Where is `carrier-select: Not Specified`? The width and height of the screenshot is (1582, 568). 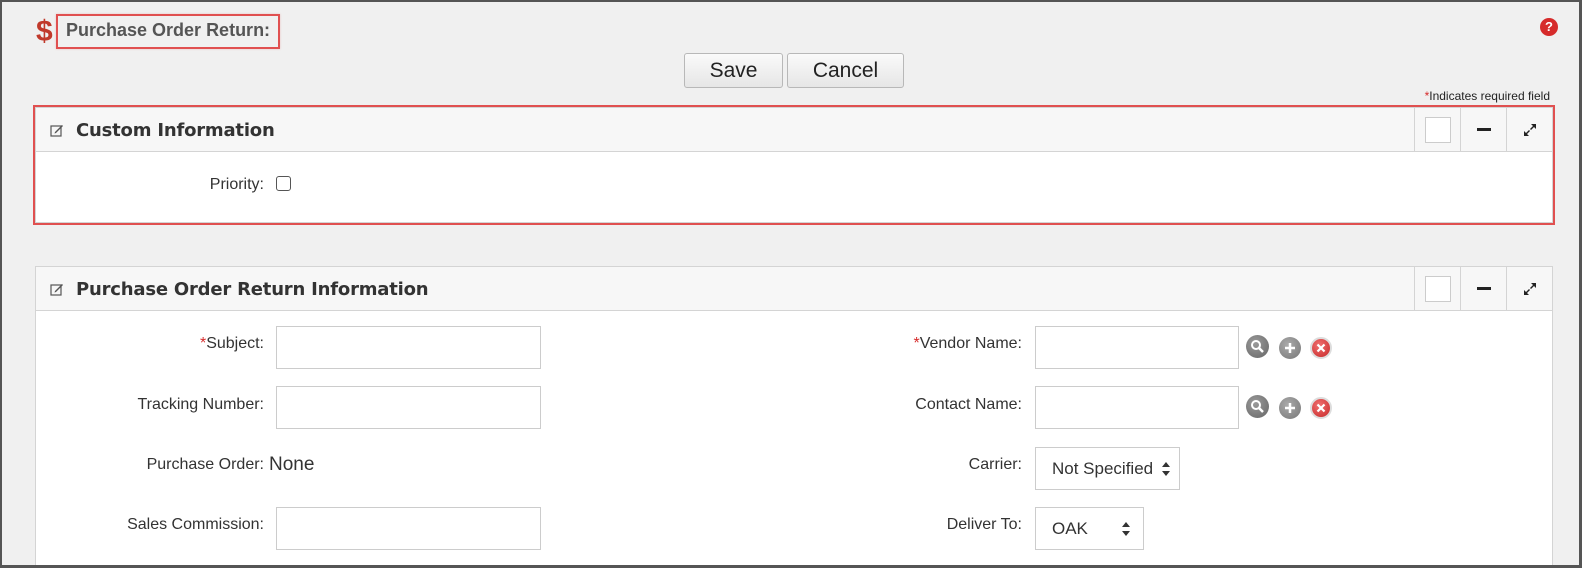
carrier-select: Not Specified is located at coordinates (1107, 468).